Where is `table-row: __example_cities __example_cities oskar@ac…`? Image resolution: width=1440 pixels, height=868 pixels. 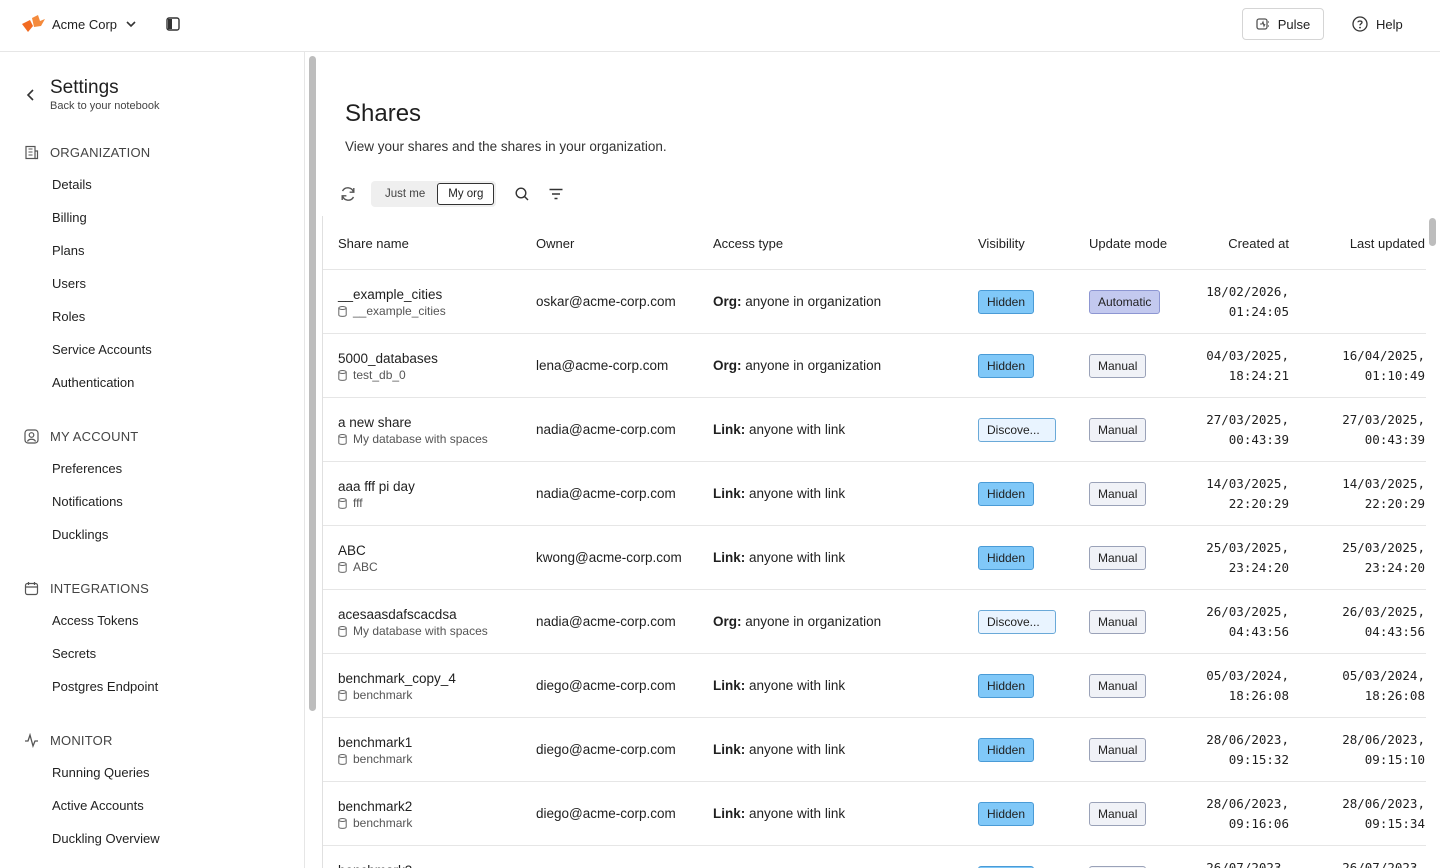
table-row: __example_cities __example_cities oskar@ac… is located at coordinates (874, 302).